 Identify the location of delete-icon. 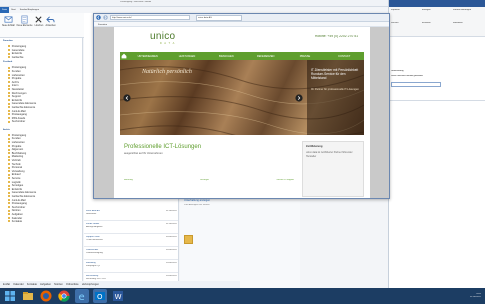
(39, 19).